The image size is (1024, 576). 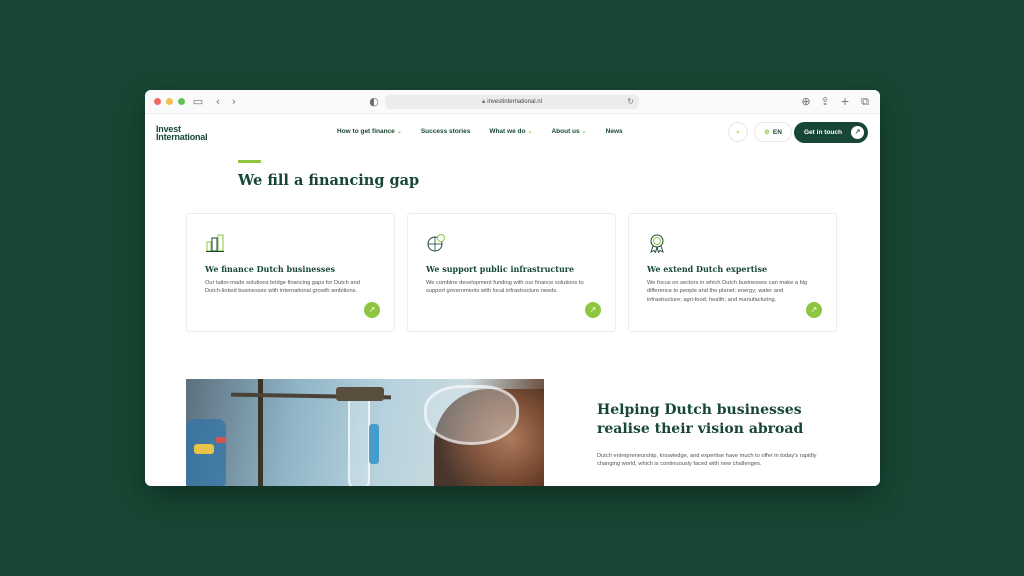 What do you see at coordinates (182, 137) in the screenshot?
I see `logo-line-2: International` at bounding box center [182, 137].